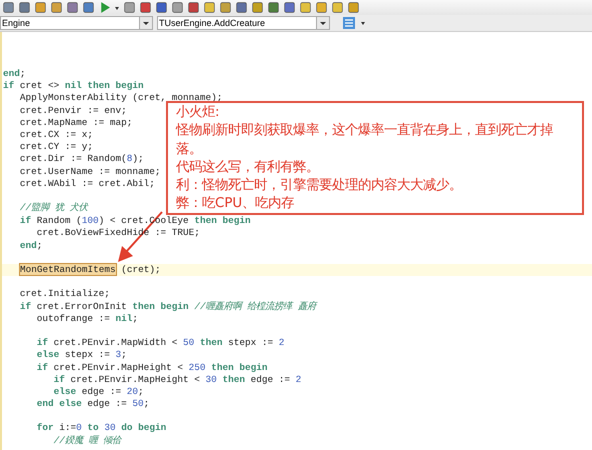  What do you see at coordinates (56, 134) in the screenshot?
I see `code-line: cret.CX := x;` at bounding box center [56, 134].